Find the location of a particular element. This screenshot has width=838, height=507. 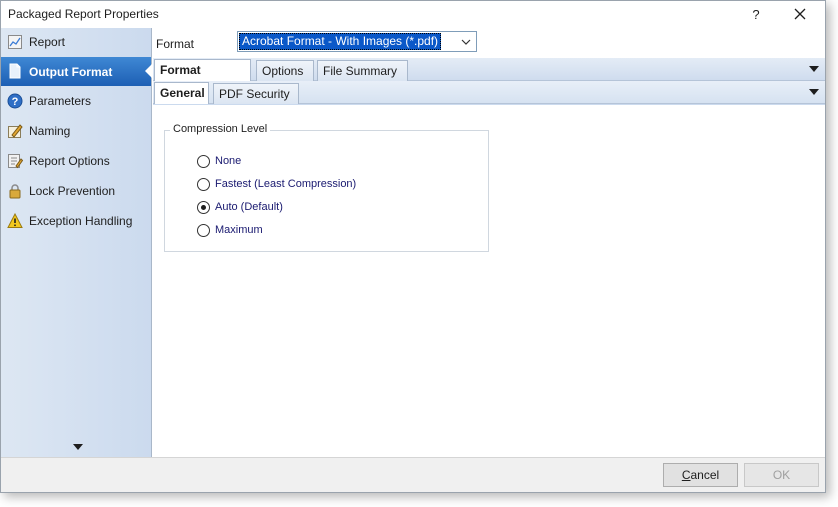

radio-fastest: Fastest (Least Compression) is located at coordinates (276, 184).